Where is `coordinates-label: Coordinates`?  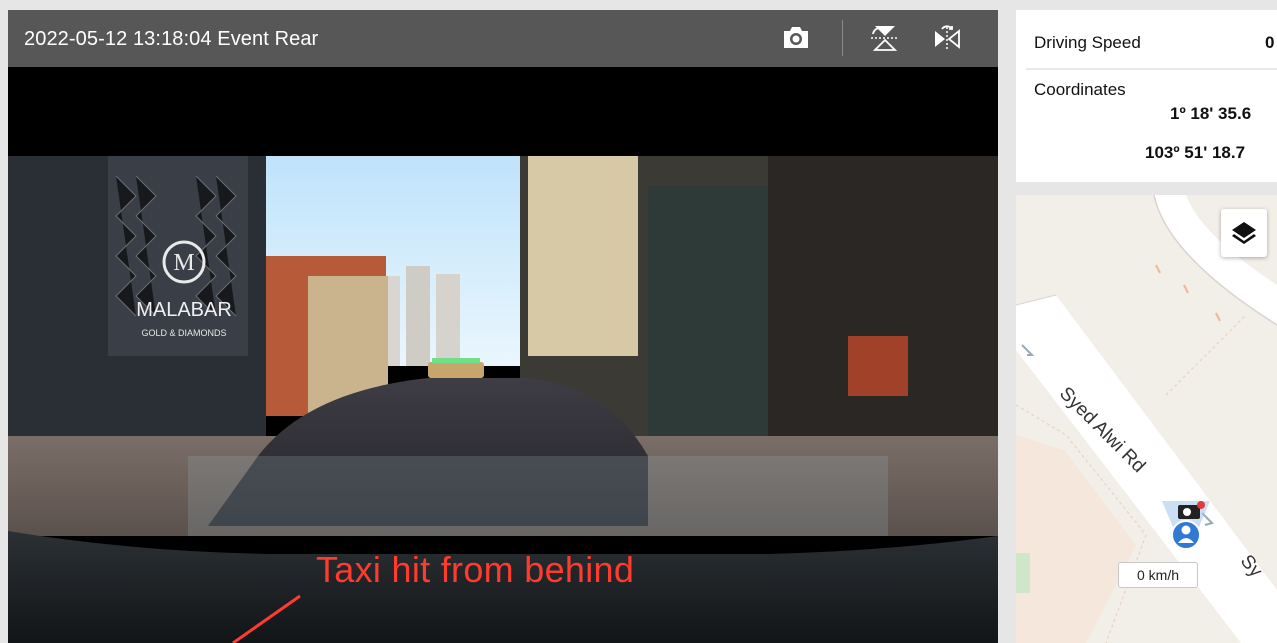 coordinates-label: Coordinates is located at coordinates (1080, 89).